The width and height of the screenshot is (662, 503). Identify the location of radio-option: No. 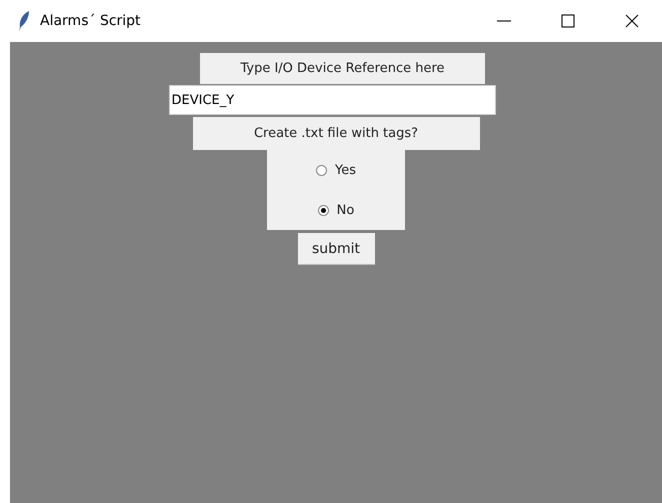
(336, 210).